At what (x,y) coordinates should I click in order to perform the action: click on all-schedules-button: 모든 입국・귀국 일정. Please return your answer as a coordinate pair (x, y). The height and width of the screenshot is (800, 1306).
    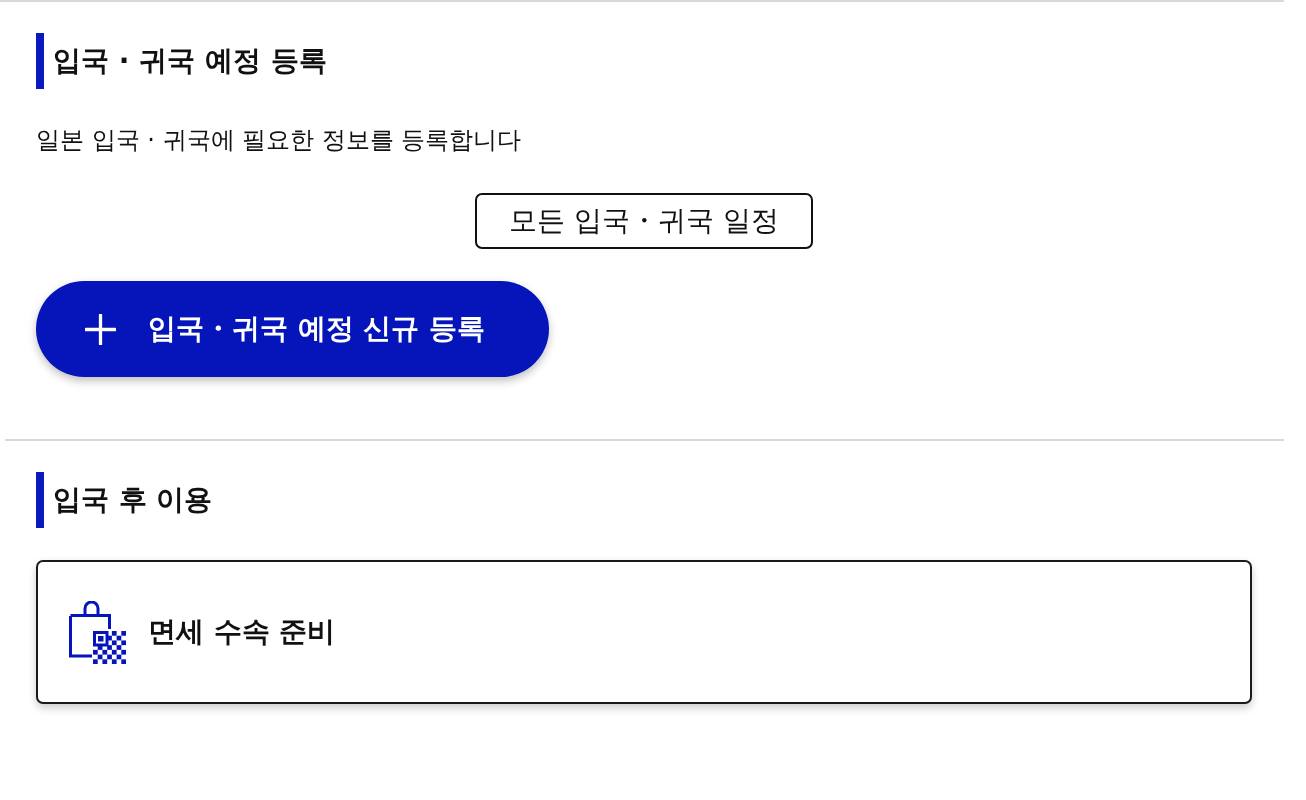
    Looking at the image, I should click on (644, 221).